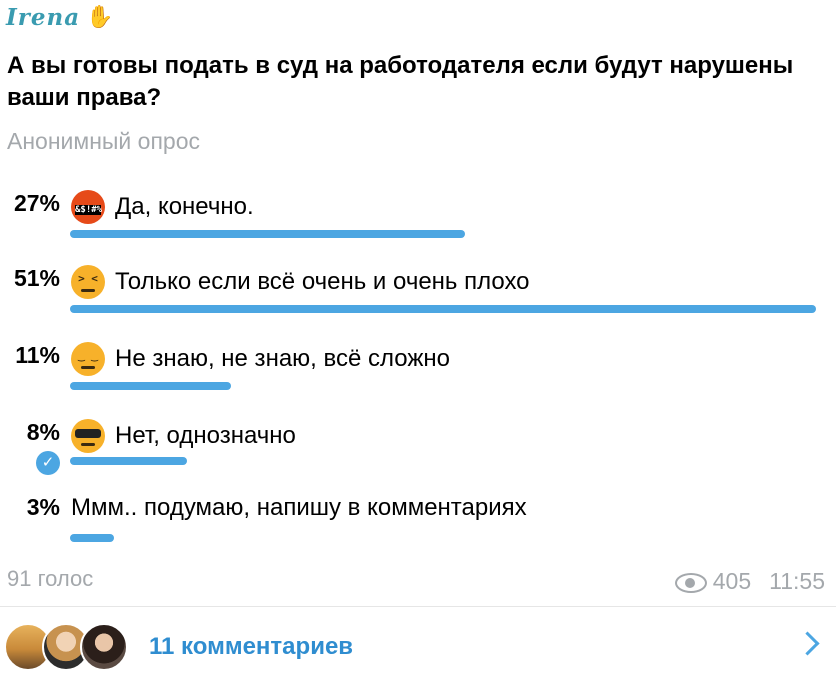 The image size is (836, 674). I want to click on poll-option-3: 11% ‿ ‿ Не знаю, не знаю, всё сложно, so click(418, 377).